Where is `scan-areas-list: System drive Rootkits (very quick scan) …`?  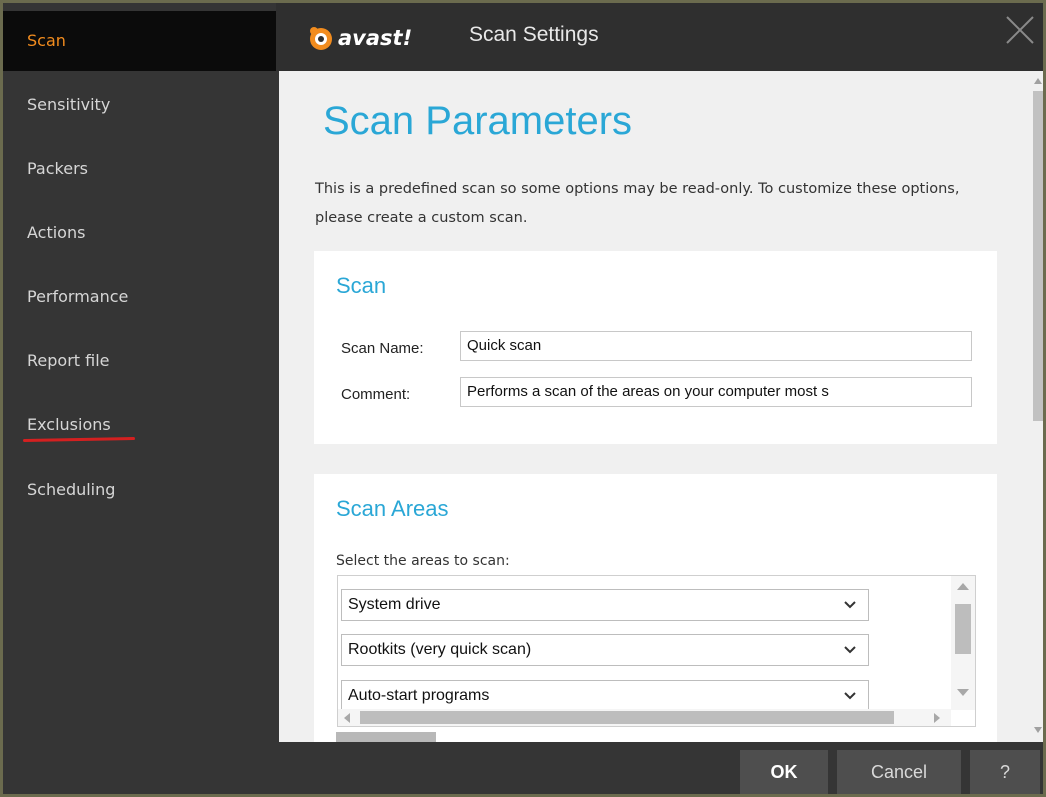 scan-areas-list: System drive Rootkits (very quick scan) … is located at coordinates (656, 651).